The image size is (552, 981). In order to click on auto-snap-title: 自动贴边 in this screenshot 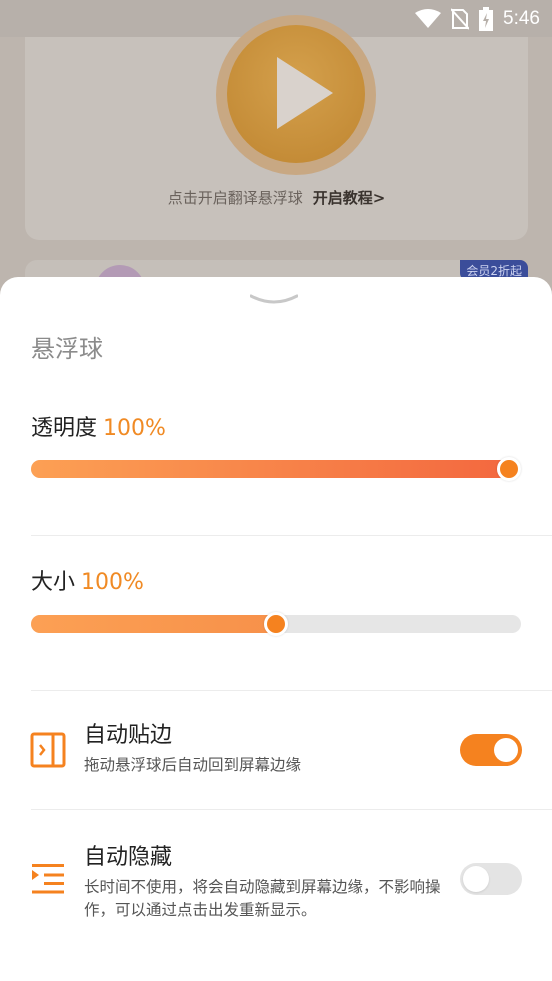, I will do `click(128, 735)`.